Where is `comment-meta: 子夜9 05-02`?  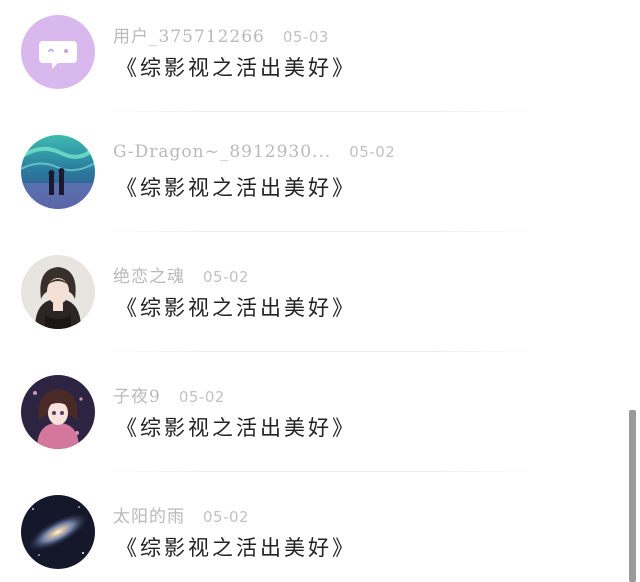 comment-meta: 子夜9 05-02 is located at coordinates (169, 395).